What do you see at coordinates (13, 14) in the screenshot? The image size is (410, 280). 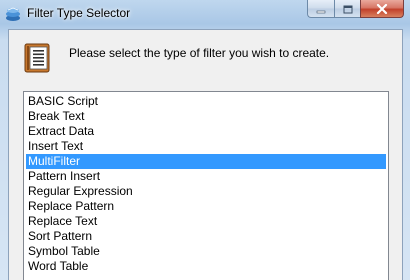 I see `filter-app-icon` at bounding box center [13, 14].